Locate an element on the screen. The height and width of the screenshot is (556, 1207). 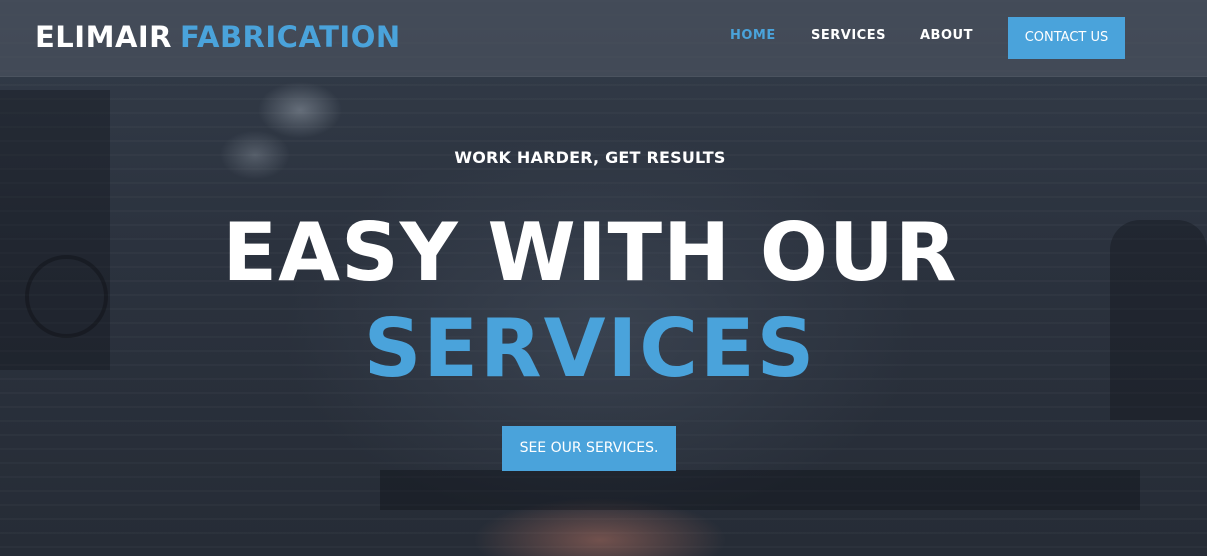
logo-text-accent: FABRICATION is located at coordinates (290, 37).